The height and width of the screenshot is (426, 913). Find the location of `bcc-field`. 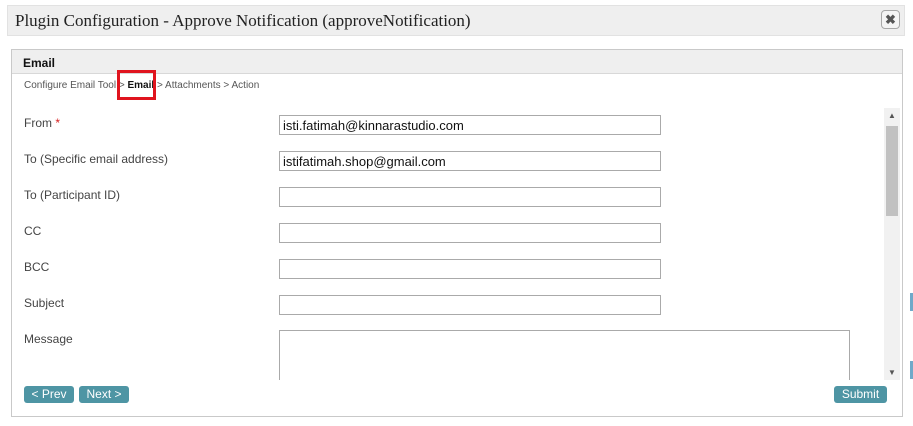

bcc-field is located at coordinates (470, 269).